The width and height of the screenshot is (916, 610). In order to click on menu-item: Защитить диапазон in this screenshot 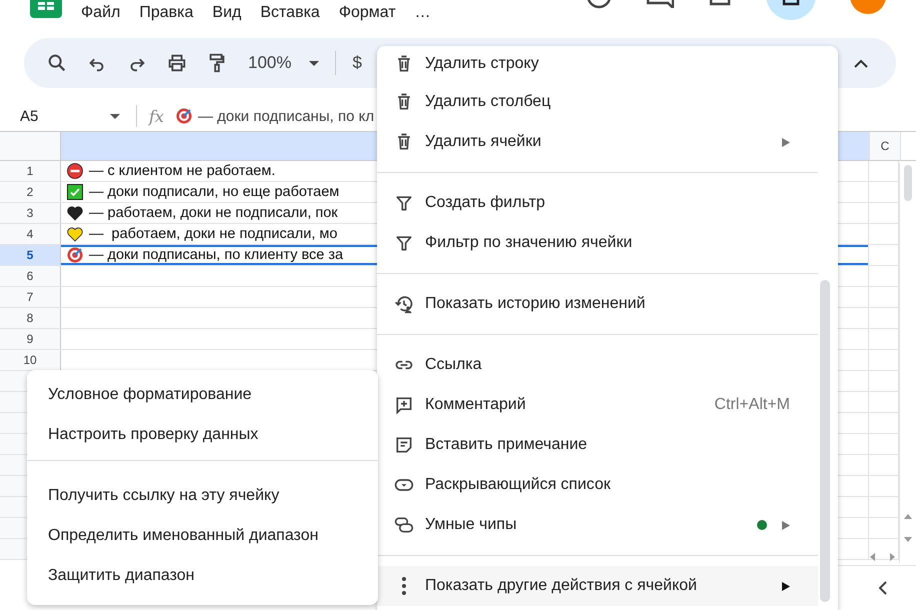, I will do `click(202, 576)`.